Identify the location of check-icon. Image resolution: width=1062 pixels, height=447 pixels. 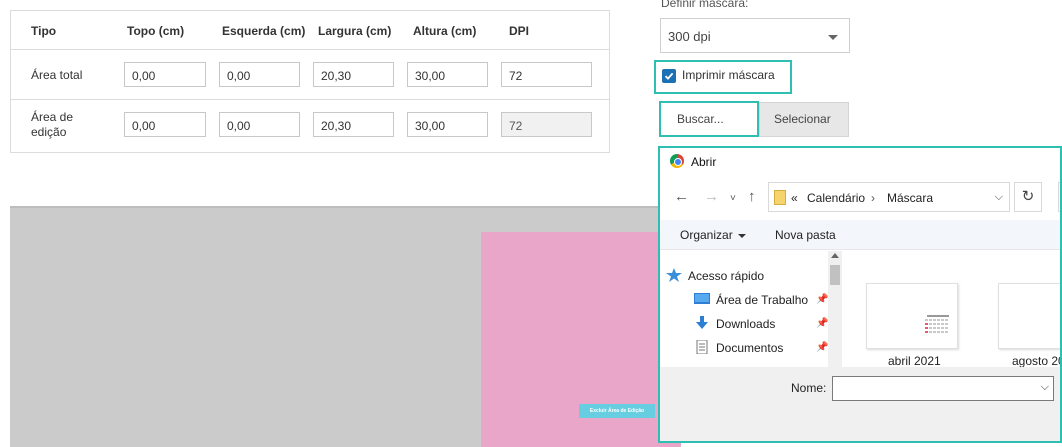
(669, 76).